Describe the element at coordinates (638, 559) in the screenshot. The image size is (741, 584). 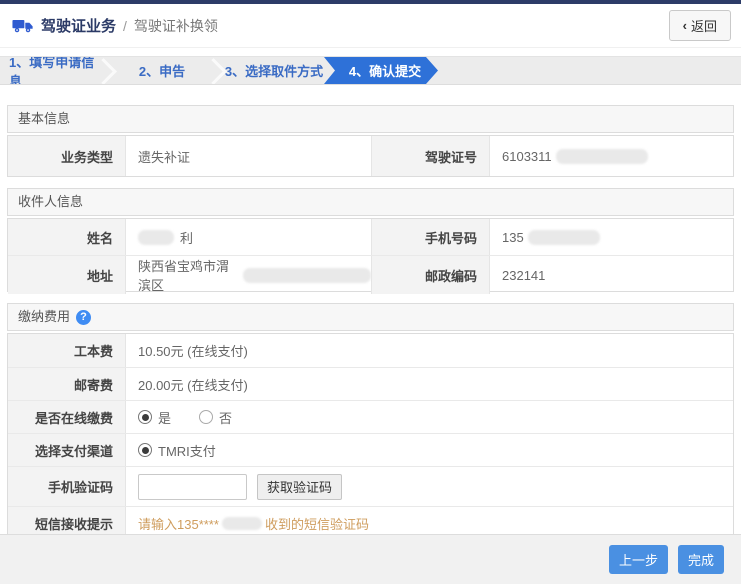
I see `previous-step-button: 上一步` at that location.